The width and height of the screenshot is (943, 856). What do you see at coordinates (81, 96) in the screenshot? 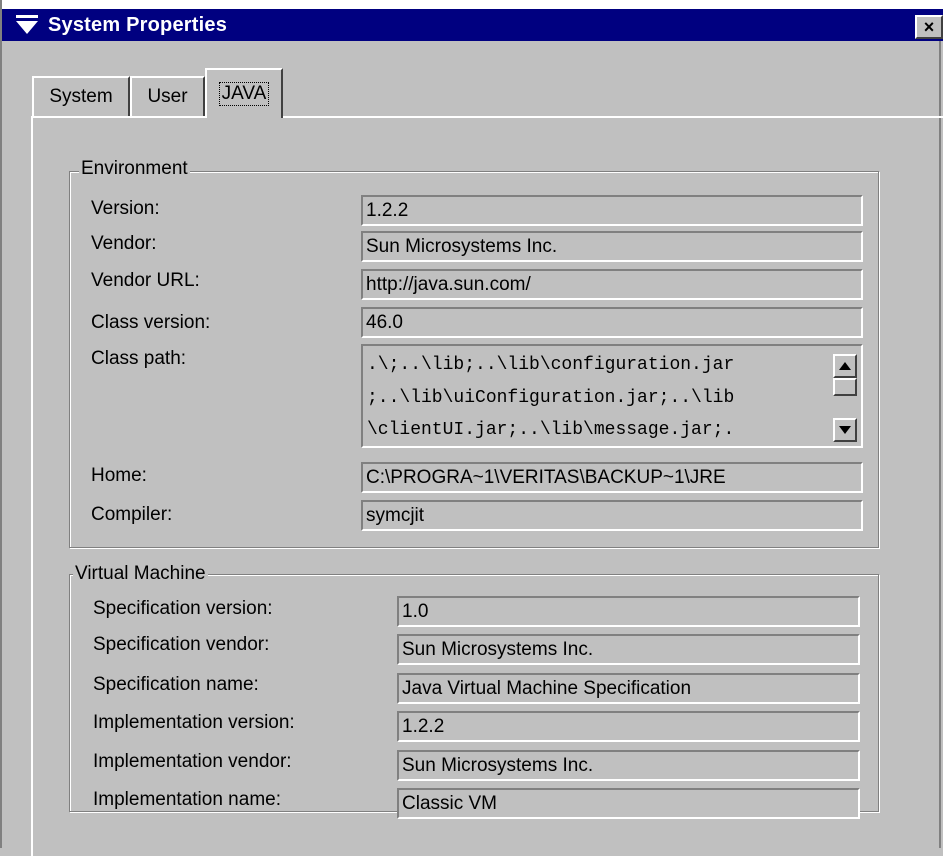
I see `tab-system: System` at bounding box center [81, 96].